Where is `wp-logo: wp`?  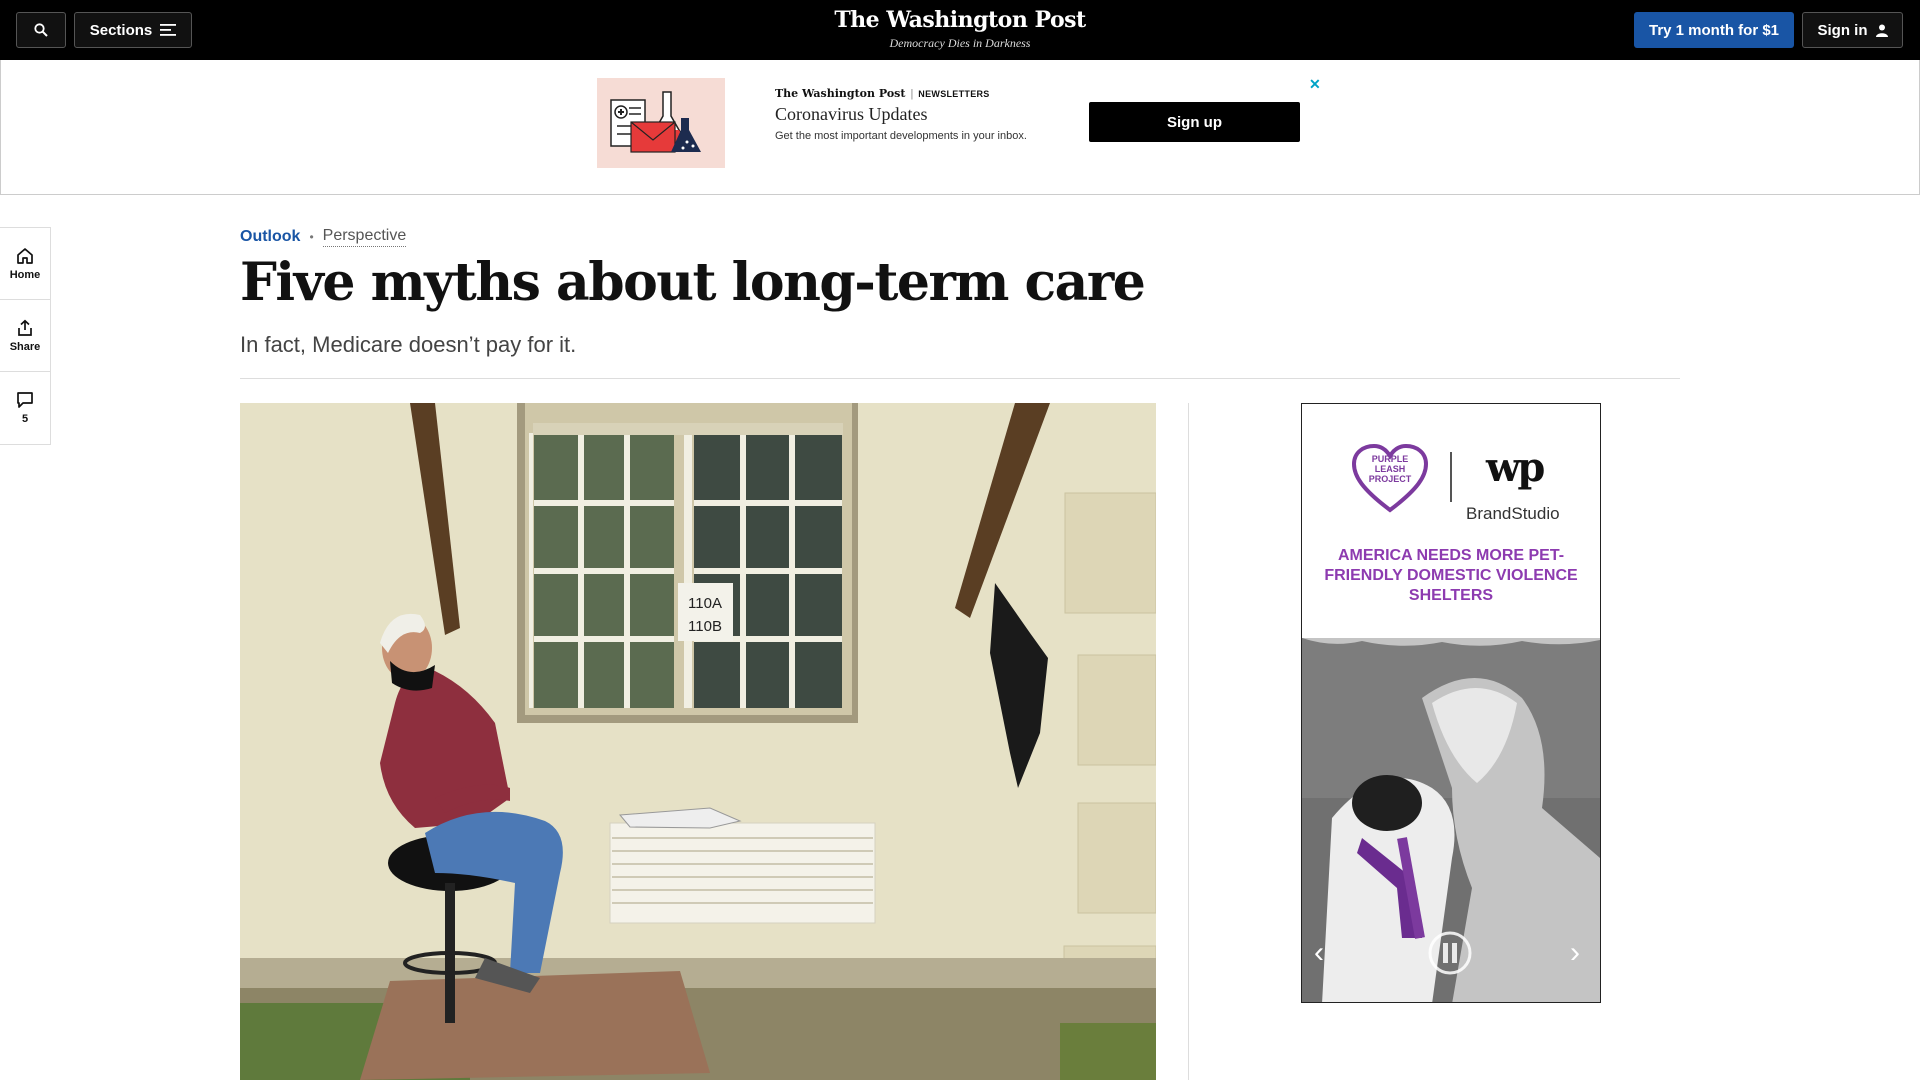
wp-logo: wp is located at coordinates (1515, 467).